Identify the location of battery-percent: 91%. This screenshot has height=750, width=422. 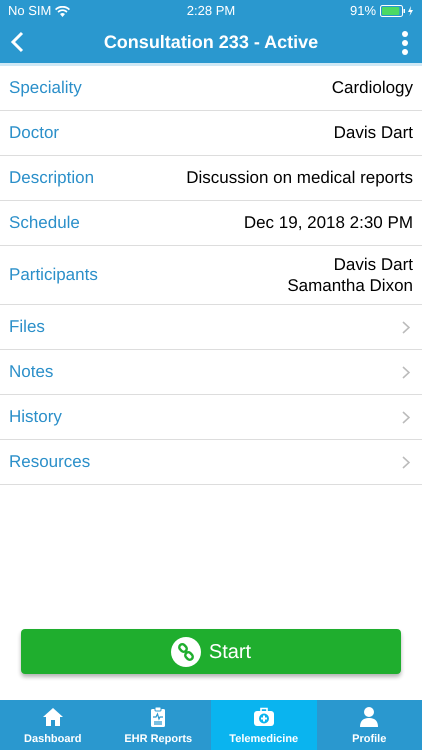
(363, 11).